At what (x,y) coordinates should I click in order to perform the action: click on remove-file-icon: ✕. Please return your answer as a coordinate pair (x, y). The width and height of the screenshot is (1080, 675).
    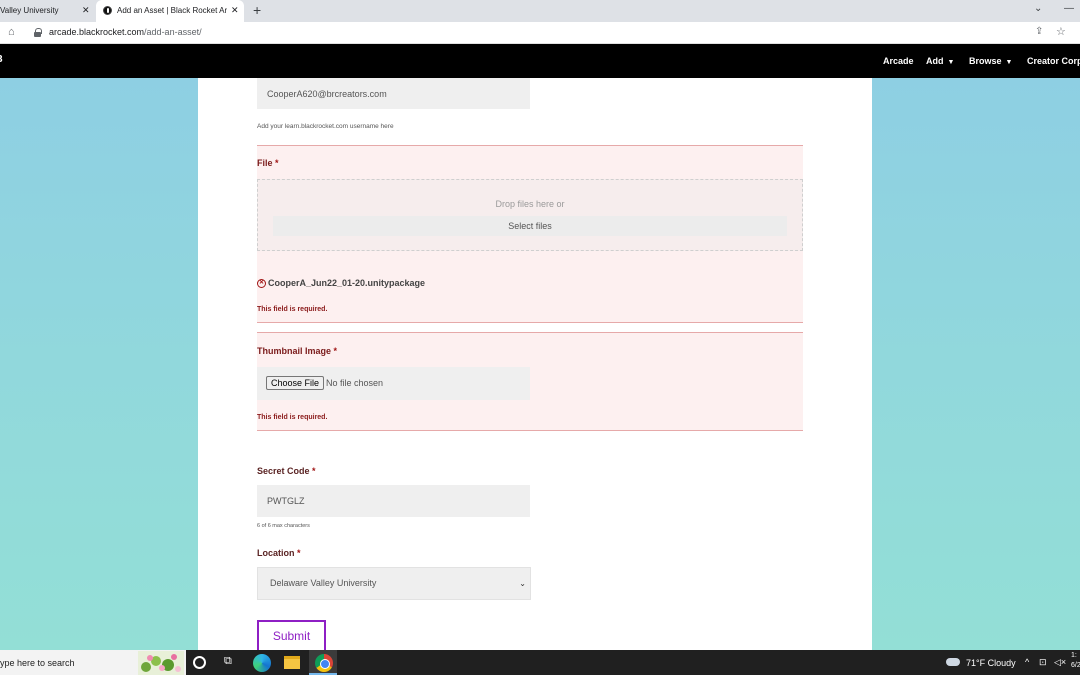
    Looking at the image, I should click on (261, 283).